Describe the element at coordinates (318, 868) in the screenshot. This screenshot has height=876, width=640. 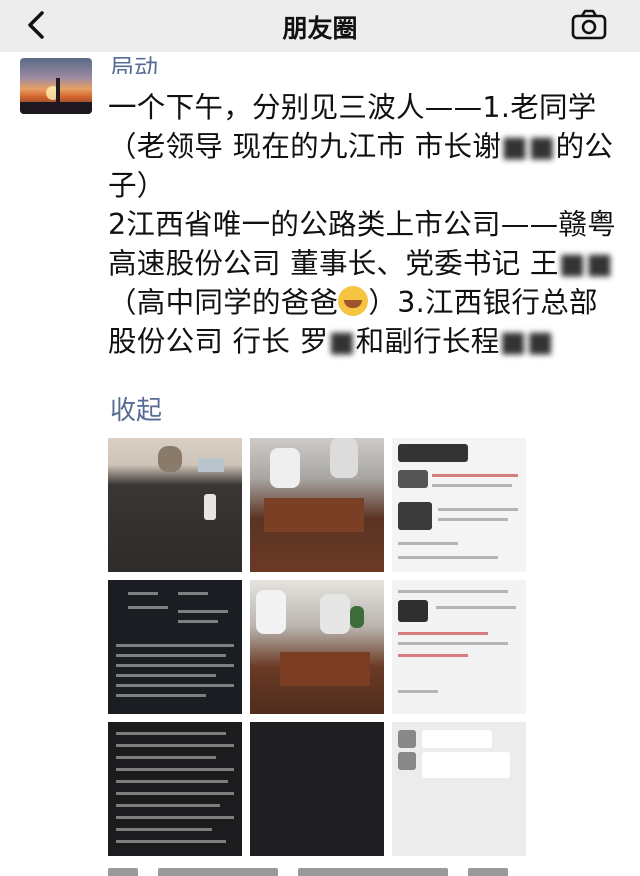
I see `next-post-preview` at that location.